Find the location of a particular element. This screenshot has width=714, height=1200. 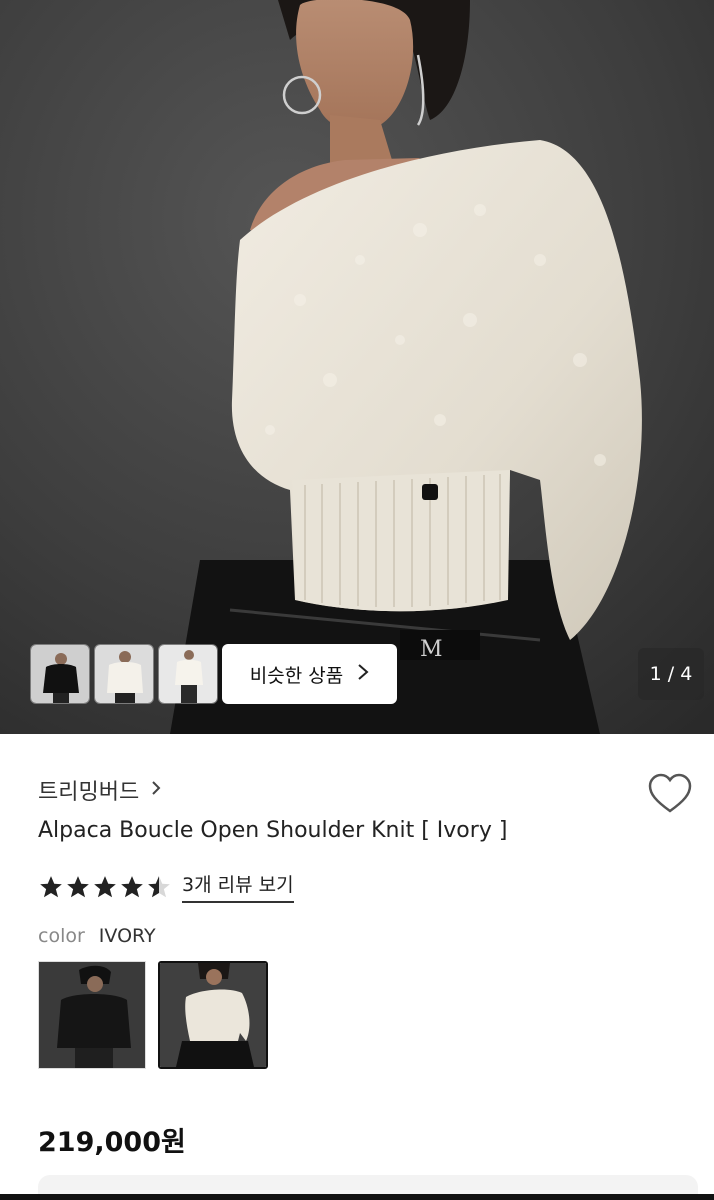

thumbnail-white-knit-front is located at coordinates (124, 674).